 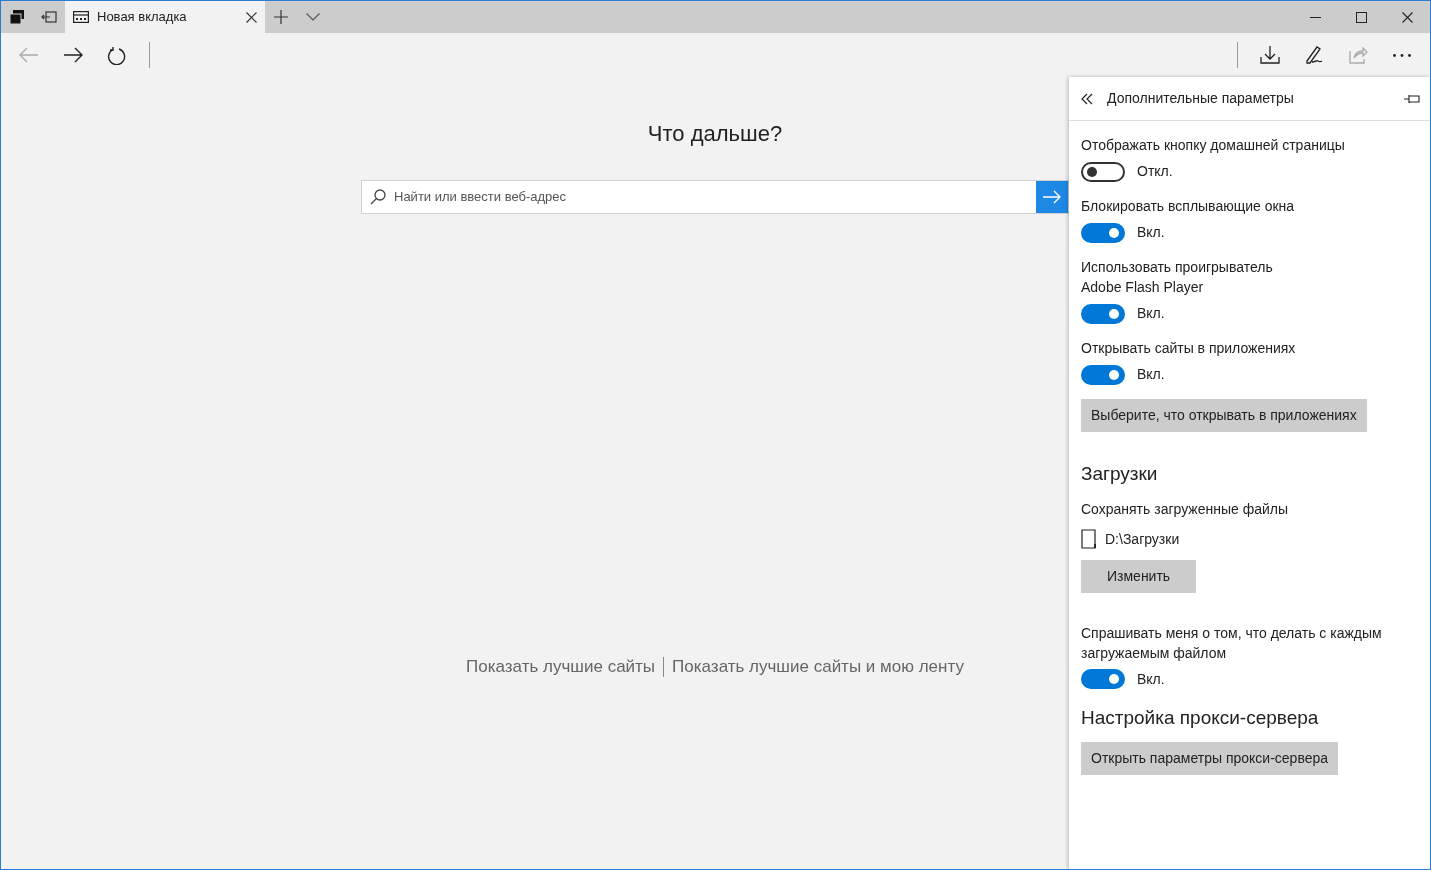 I want to click on chevron-down-icon, so click(x=313, y=17).